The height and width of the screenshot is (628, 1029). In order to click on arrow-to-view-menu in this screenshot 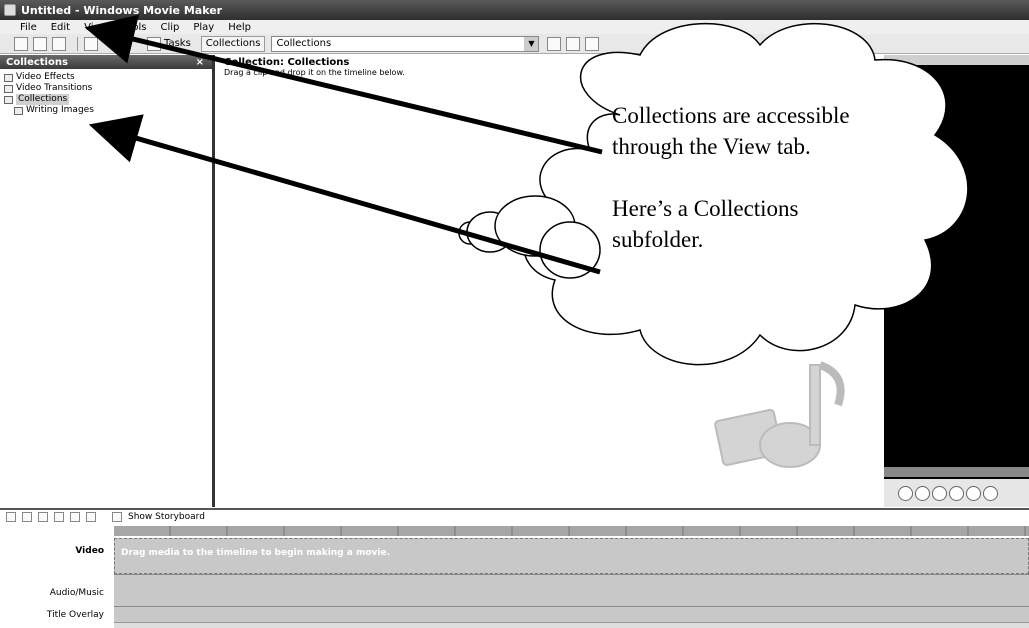, I will do `click(343, 84)`.